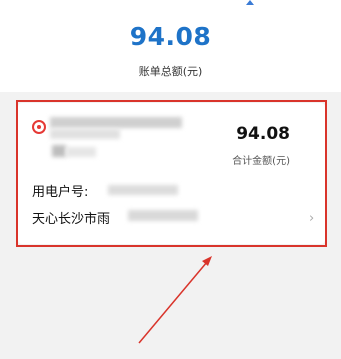  What do you see at coordinates (170, 71) in the screenshot?
I see `total-amount-label: 账单总额(元)` at bounding box center [170, 71].